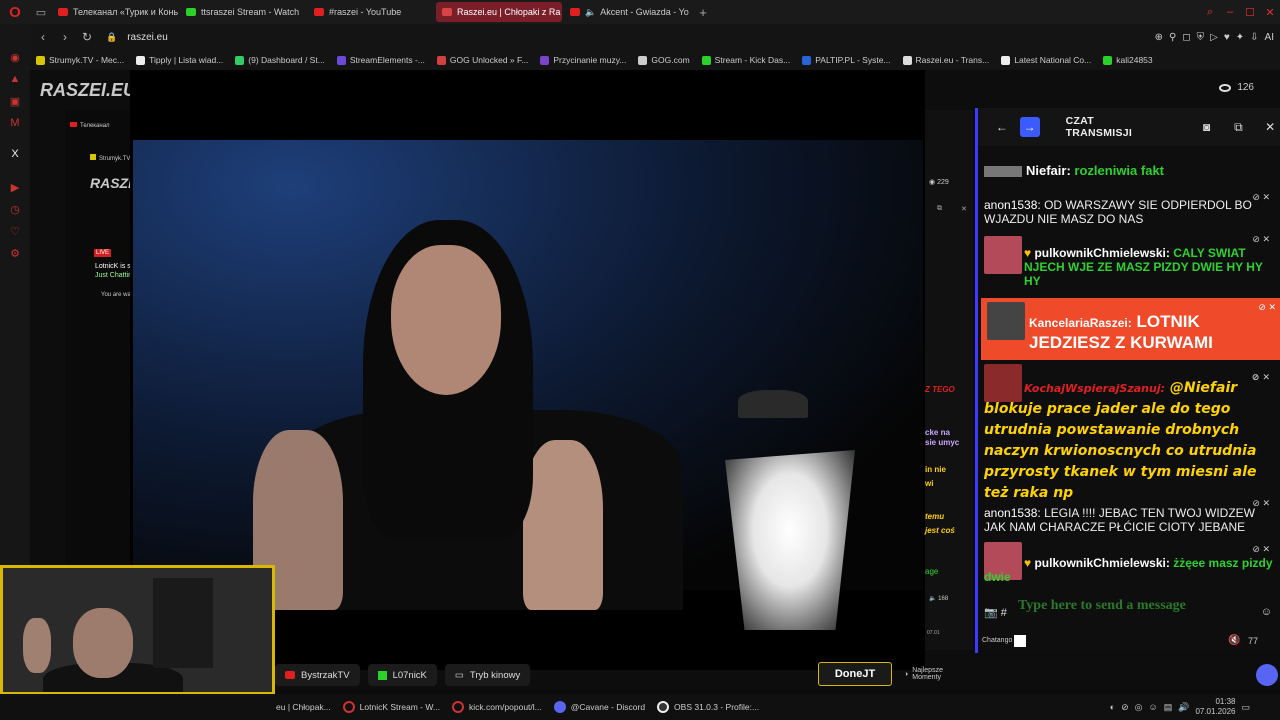  I want to click on chat-nick: KancelariaRaszei:, so click(1080, 323).